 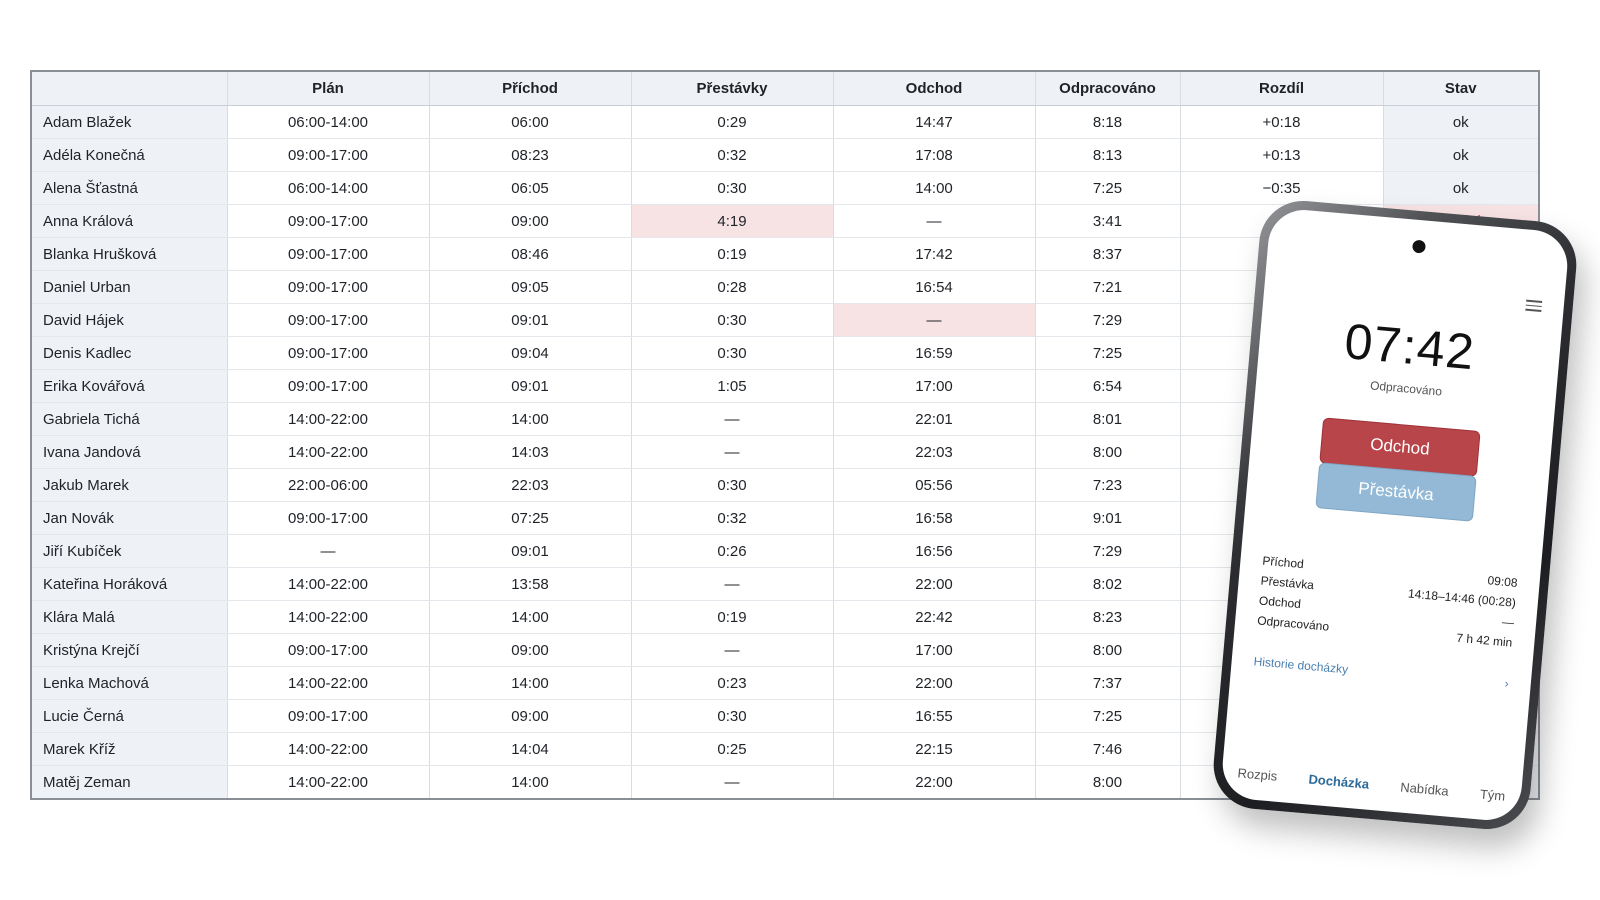 I want to click on history-link: Historie docházky ›, so click(x=1381, y=672).